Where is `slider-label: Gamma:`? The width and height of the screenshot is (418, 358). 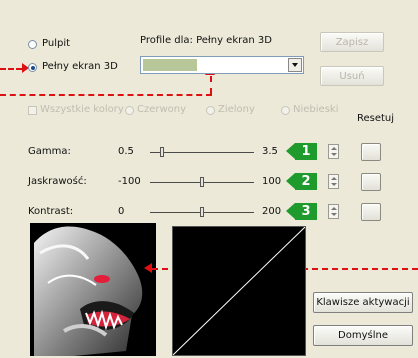 slider-label: Gamma: is located at coordinates (49, 151).